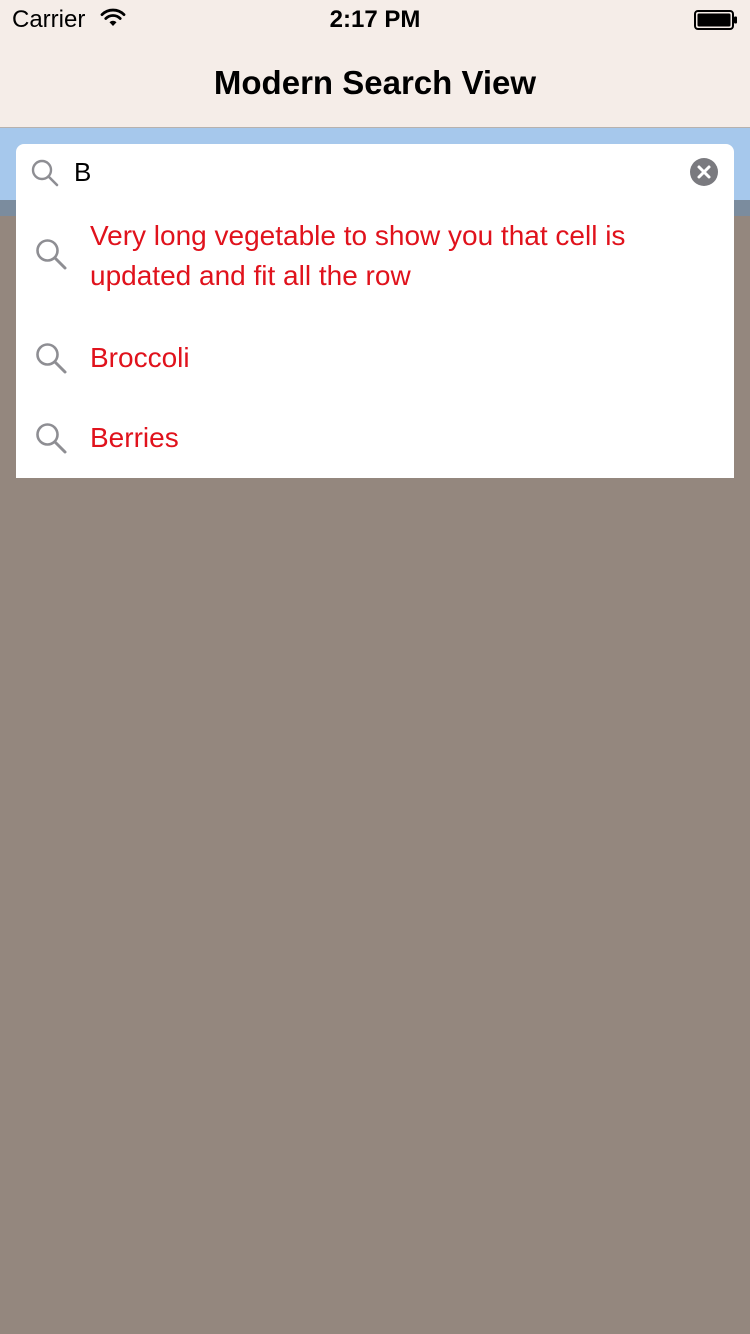 The image size is (750, 1334). What do you see at coordinates (375, 362) in the screenshot?
I see `result-row: Broccoli` at bounding box center [375, 362].